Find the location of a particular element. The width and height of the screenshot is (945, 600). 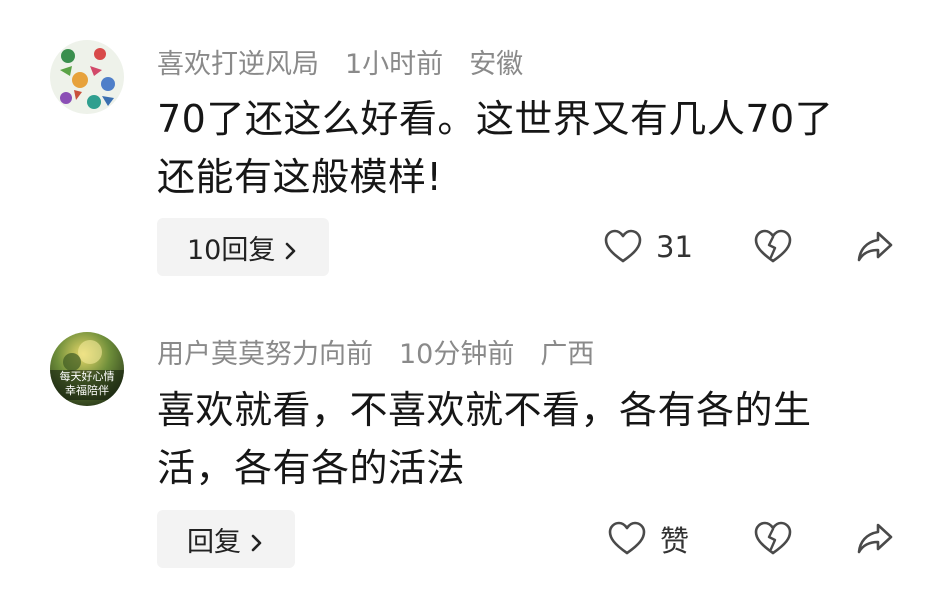

like-count: 31 is located at coordinates (674, 247).